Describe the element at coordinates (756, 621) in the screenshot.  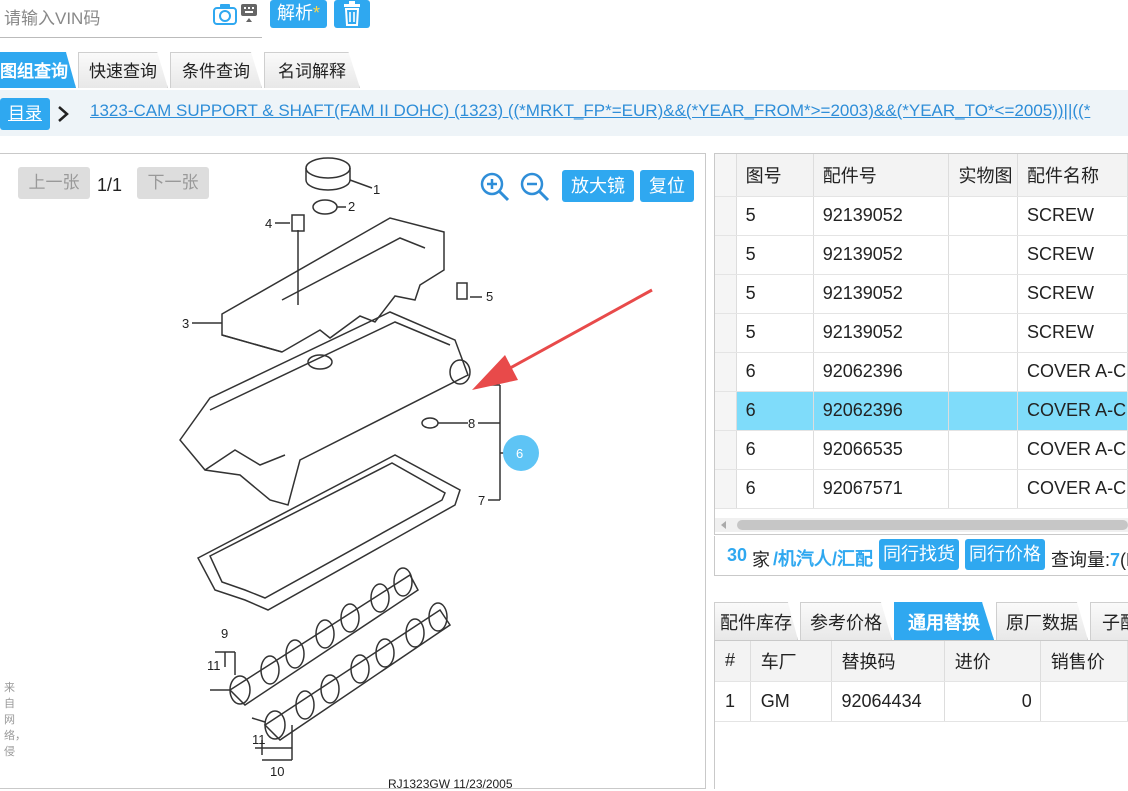
I see `tab-parts-stock: 配件库存` at that location.